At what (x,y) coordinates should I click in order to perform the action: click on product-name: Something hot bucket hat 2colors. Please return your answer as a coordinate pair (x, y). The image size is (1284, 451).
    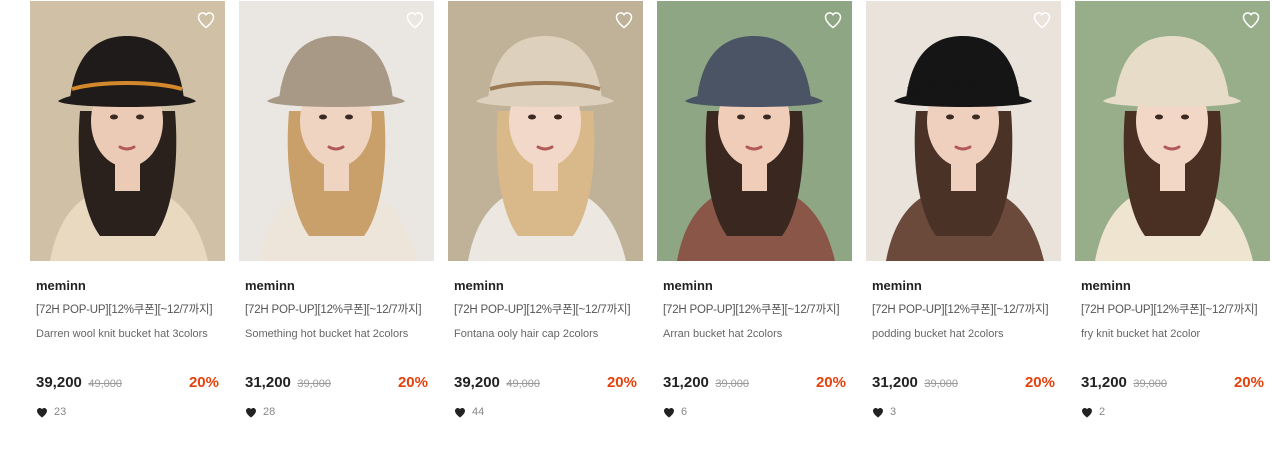
    Looking at the image, I should click on (336, 343).